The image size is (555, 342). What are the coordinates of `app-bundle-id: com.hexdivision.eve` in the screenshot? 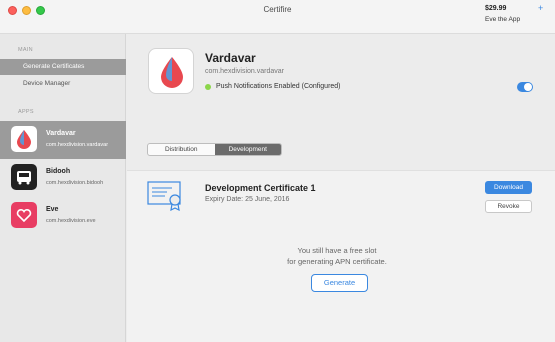 It's located at (71, 221).